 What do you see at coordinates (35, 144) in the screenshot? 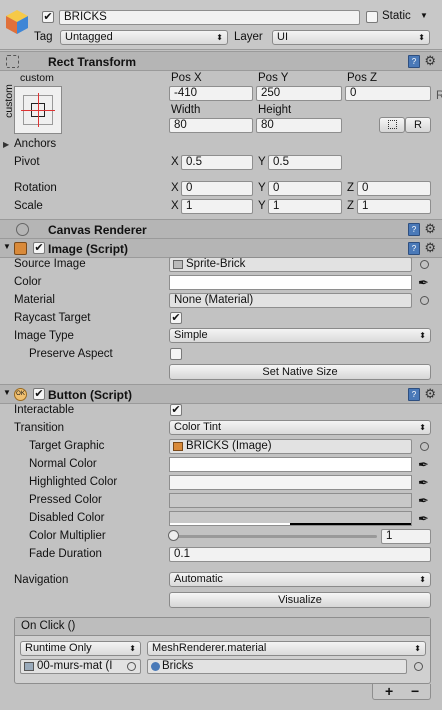
I see `anchors-label: Anchors` at bounding box center [35, 144].